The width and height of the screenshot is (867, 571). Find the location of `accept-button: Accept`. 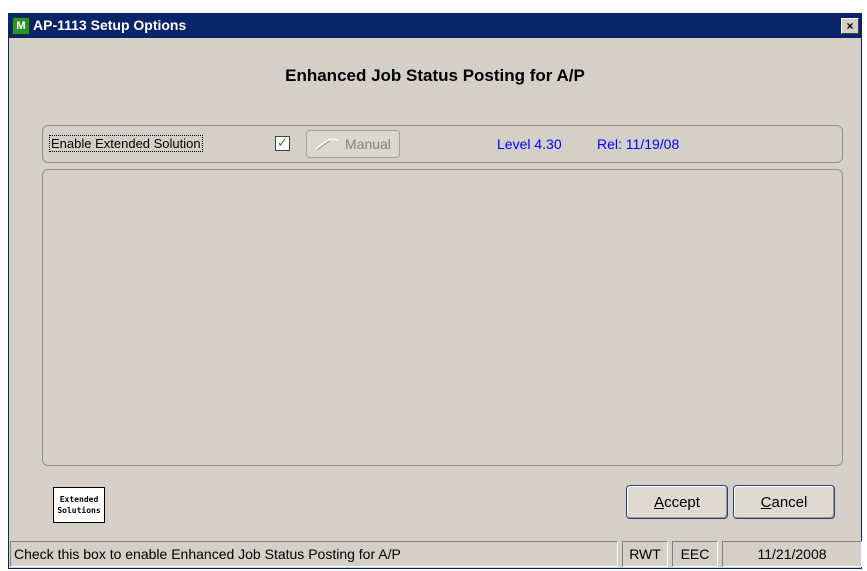

accept-button: Accept is located at coordinates (677, 502).